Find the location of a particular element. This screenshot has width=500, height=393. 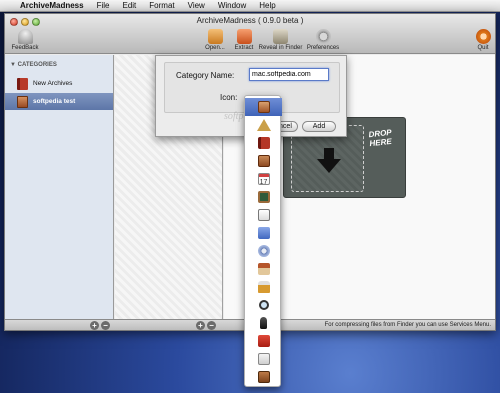

icon-option-triangle is located at coordinates (263, 125).